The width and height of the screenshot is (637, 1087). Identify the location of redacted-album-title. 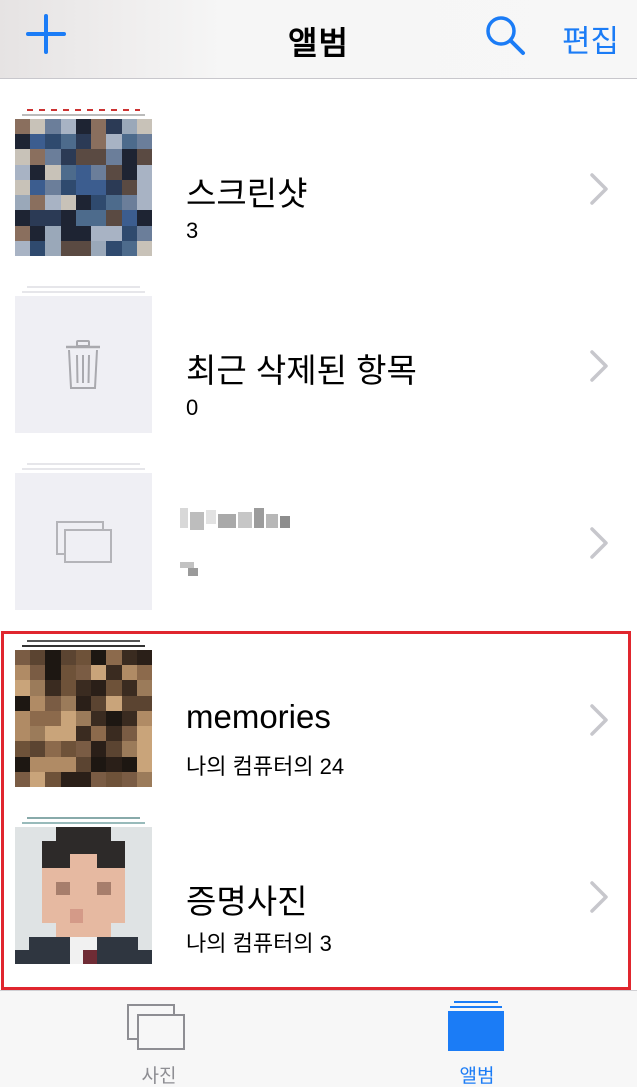
(235, 519).